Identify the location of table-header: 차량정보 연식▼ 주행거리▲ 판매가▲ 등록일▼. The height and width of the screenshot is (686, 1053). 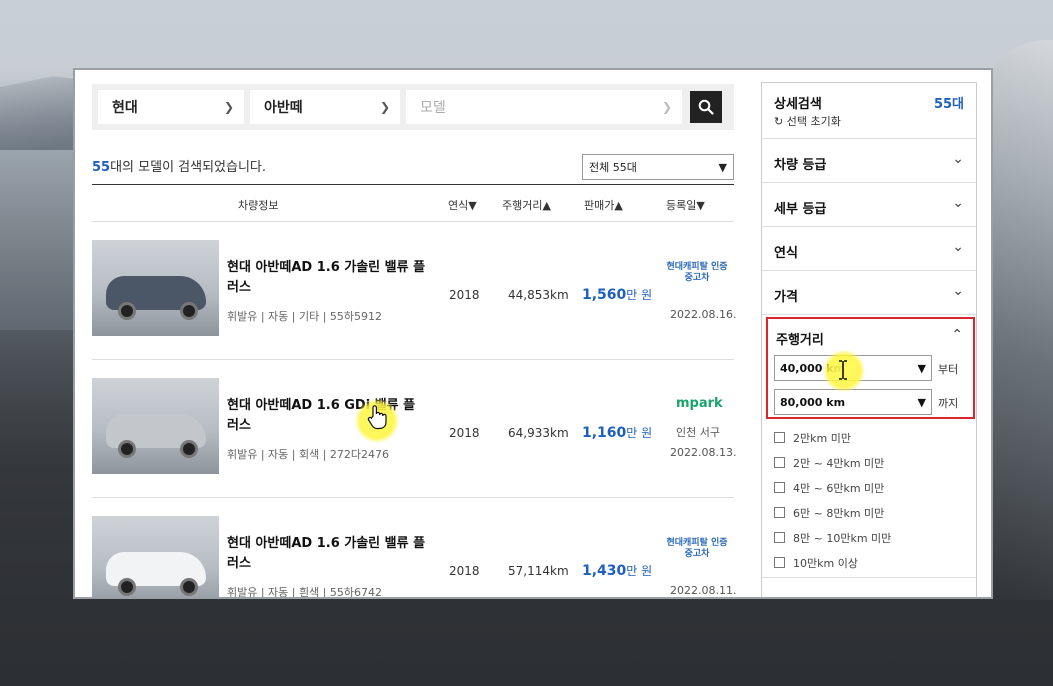
(413, 203).